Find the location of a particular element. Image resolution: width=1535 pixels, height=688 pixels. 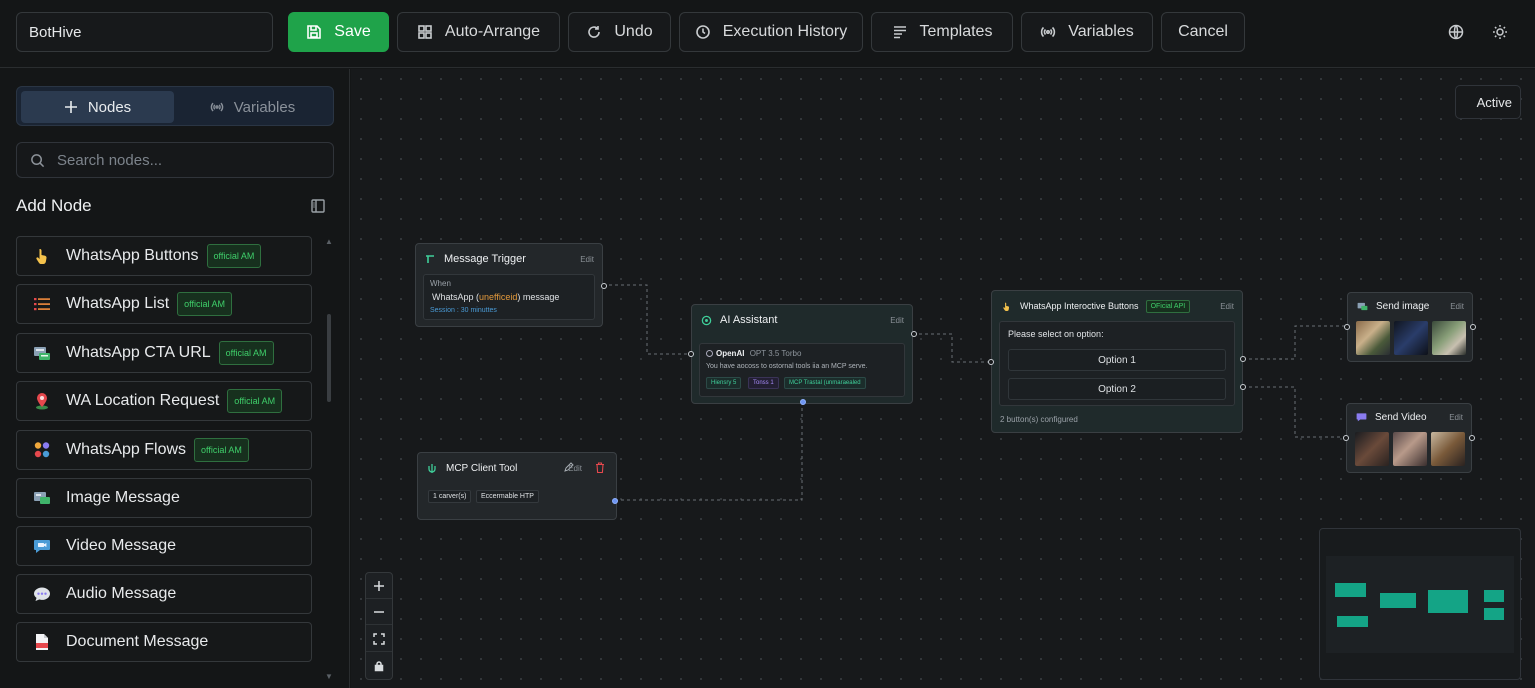

trigger-icon is located at coordinates (430, 259).